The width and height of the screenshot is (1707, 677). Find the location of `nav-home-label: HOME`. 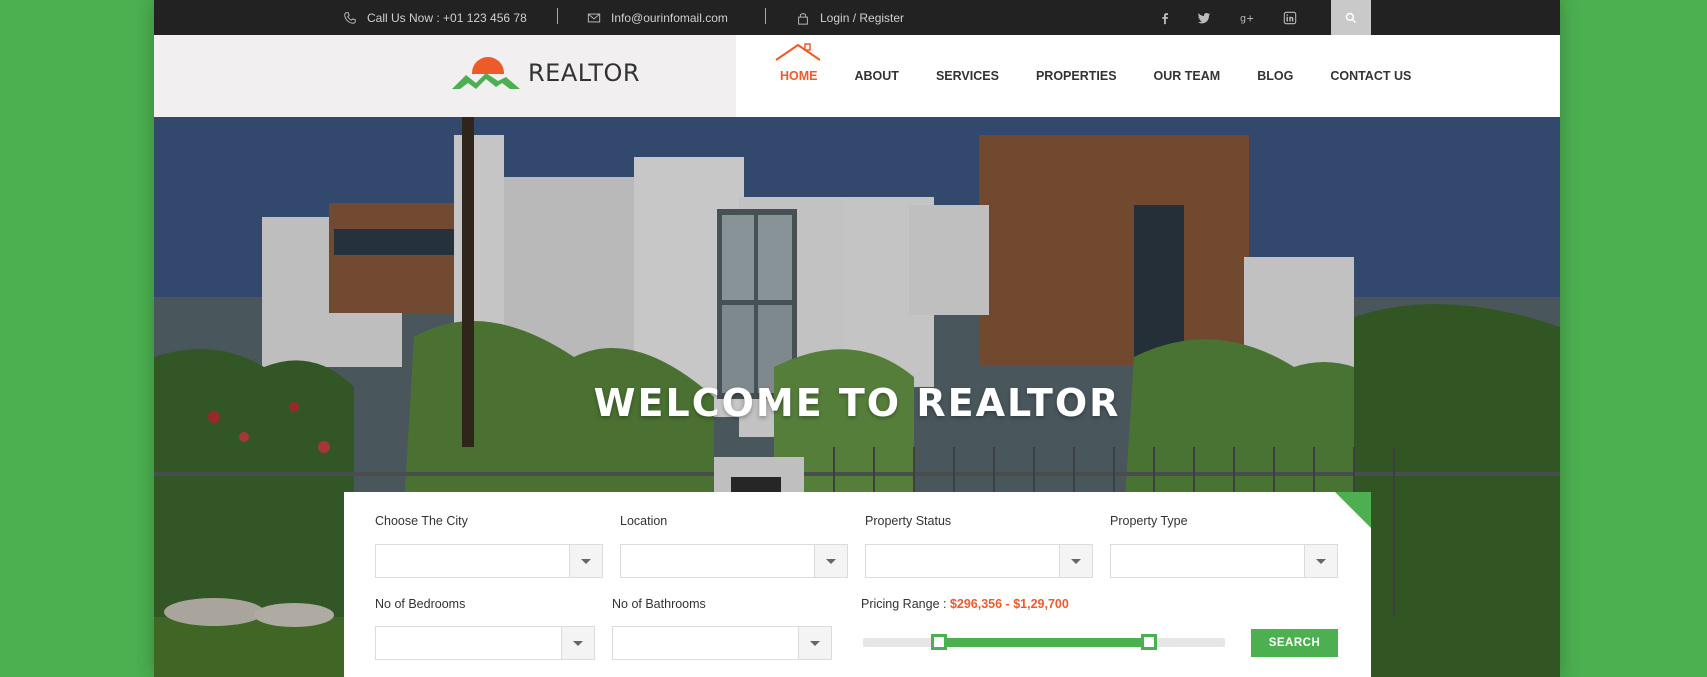

nav-home-label: HOME is located at coordinates (799, 76).